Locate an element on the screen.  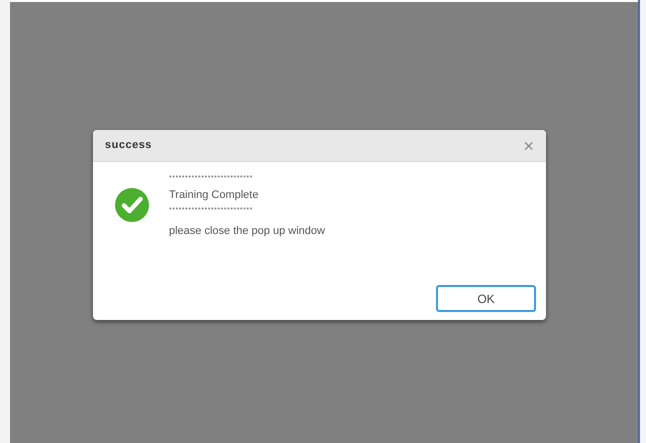
dialog-title: success is located at coordinates (128, 146).